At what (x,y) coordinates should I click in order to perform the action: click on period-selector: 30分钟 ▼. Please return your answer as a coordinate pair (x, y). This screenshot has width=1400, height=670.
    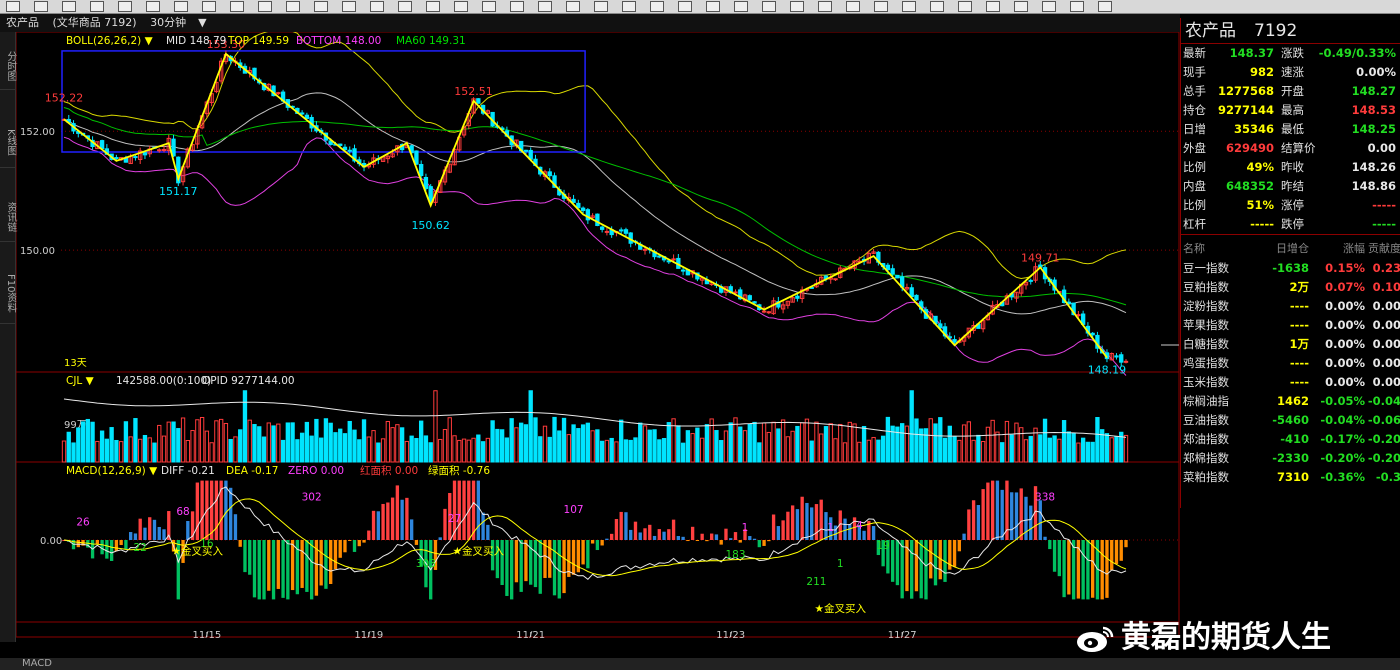
    Looking at the image, I should click on (183, 22).